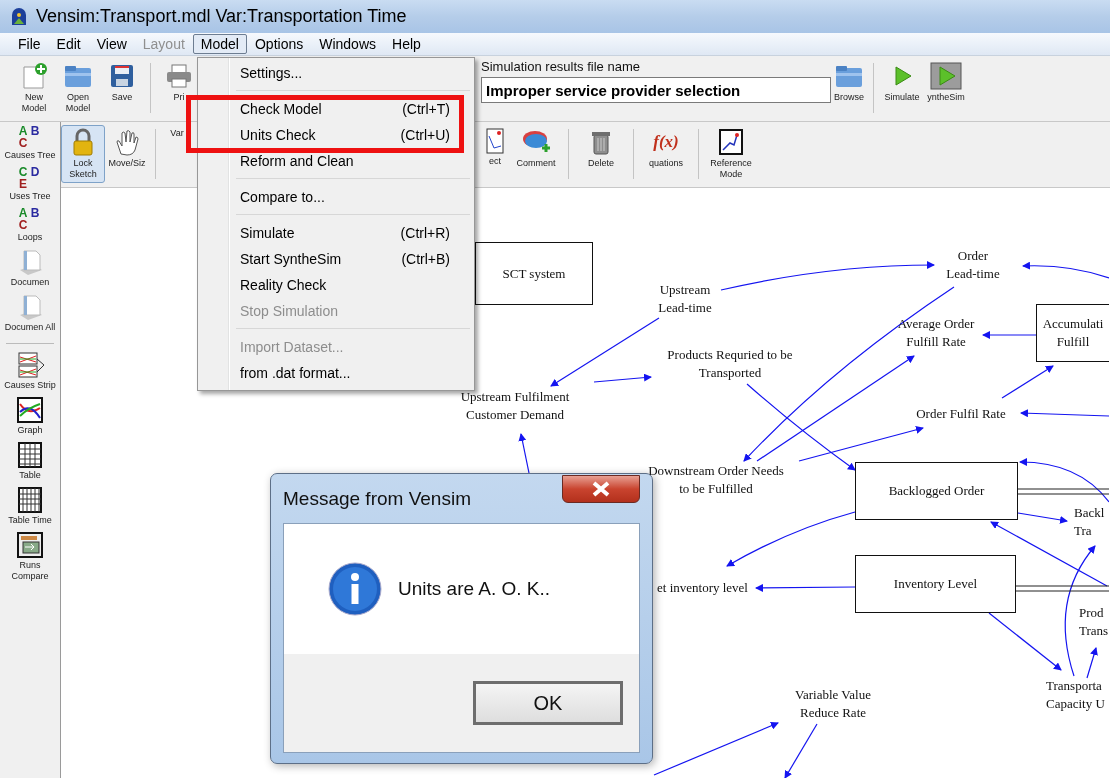 This screenshot has width=1110, height=778. I want to click on menu-title: View, so click(111, 44).